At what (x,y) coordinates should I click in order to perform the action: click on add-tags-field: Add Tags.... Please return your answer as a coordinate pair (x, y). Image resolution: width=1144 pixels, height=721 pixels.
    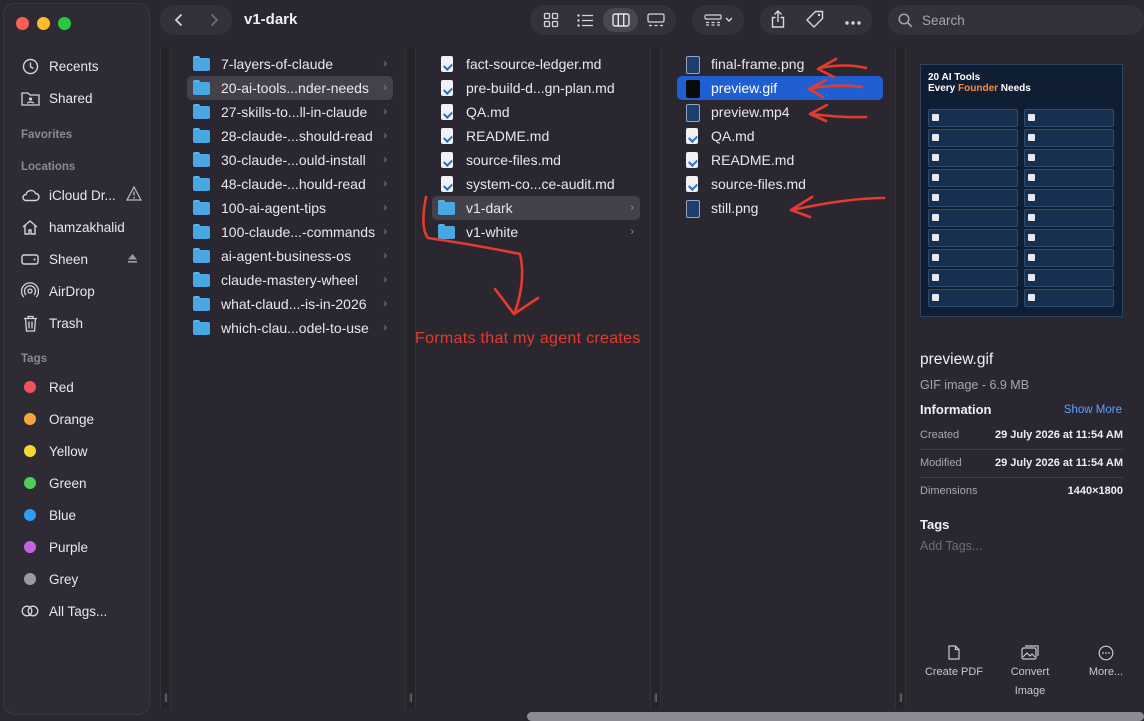
    Looking at the image, I should click on (951, 546).